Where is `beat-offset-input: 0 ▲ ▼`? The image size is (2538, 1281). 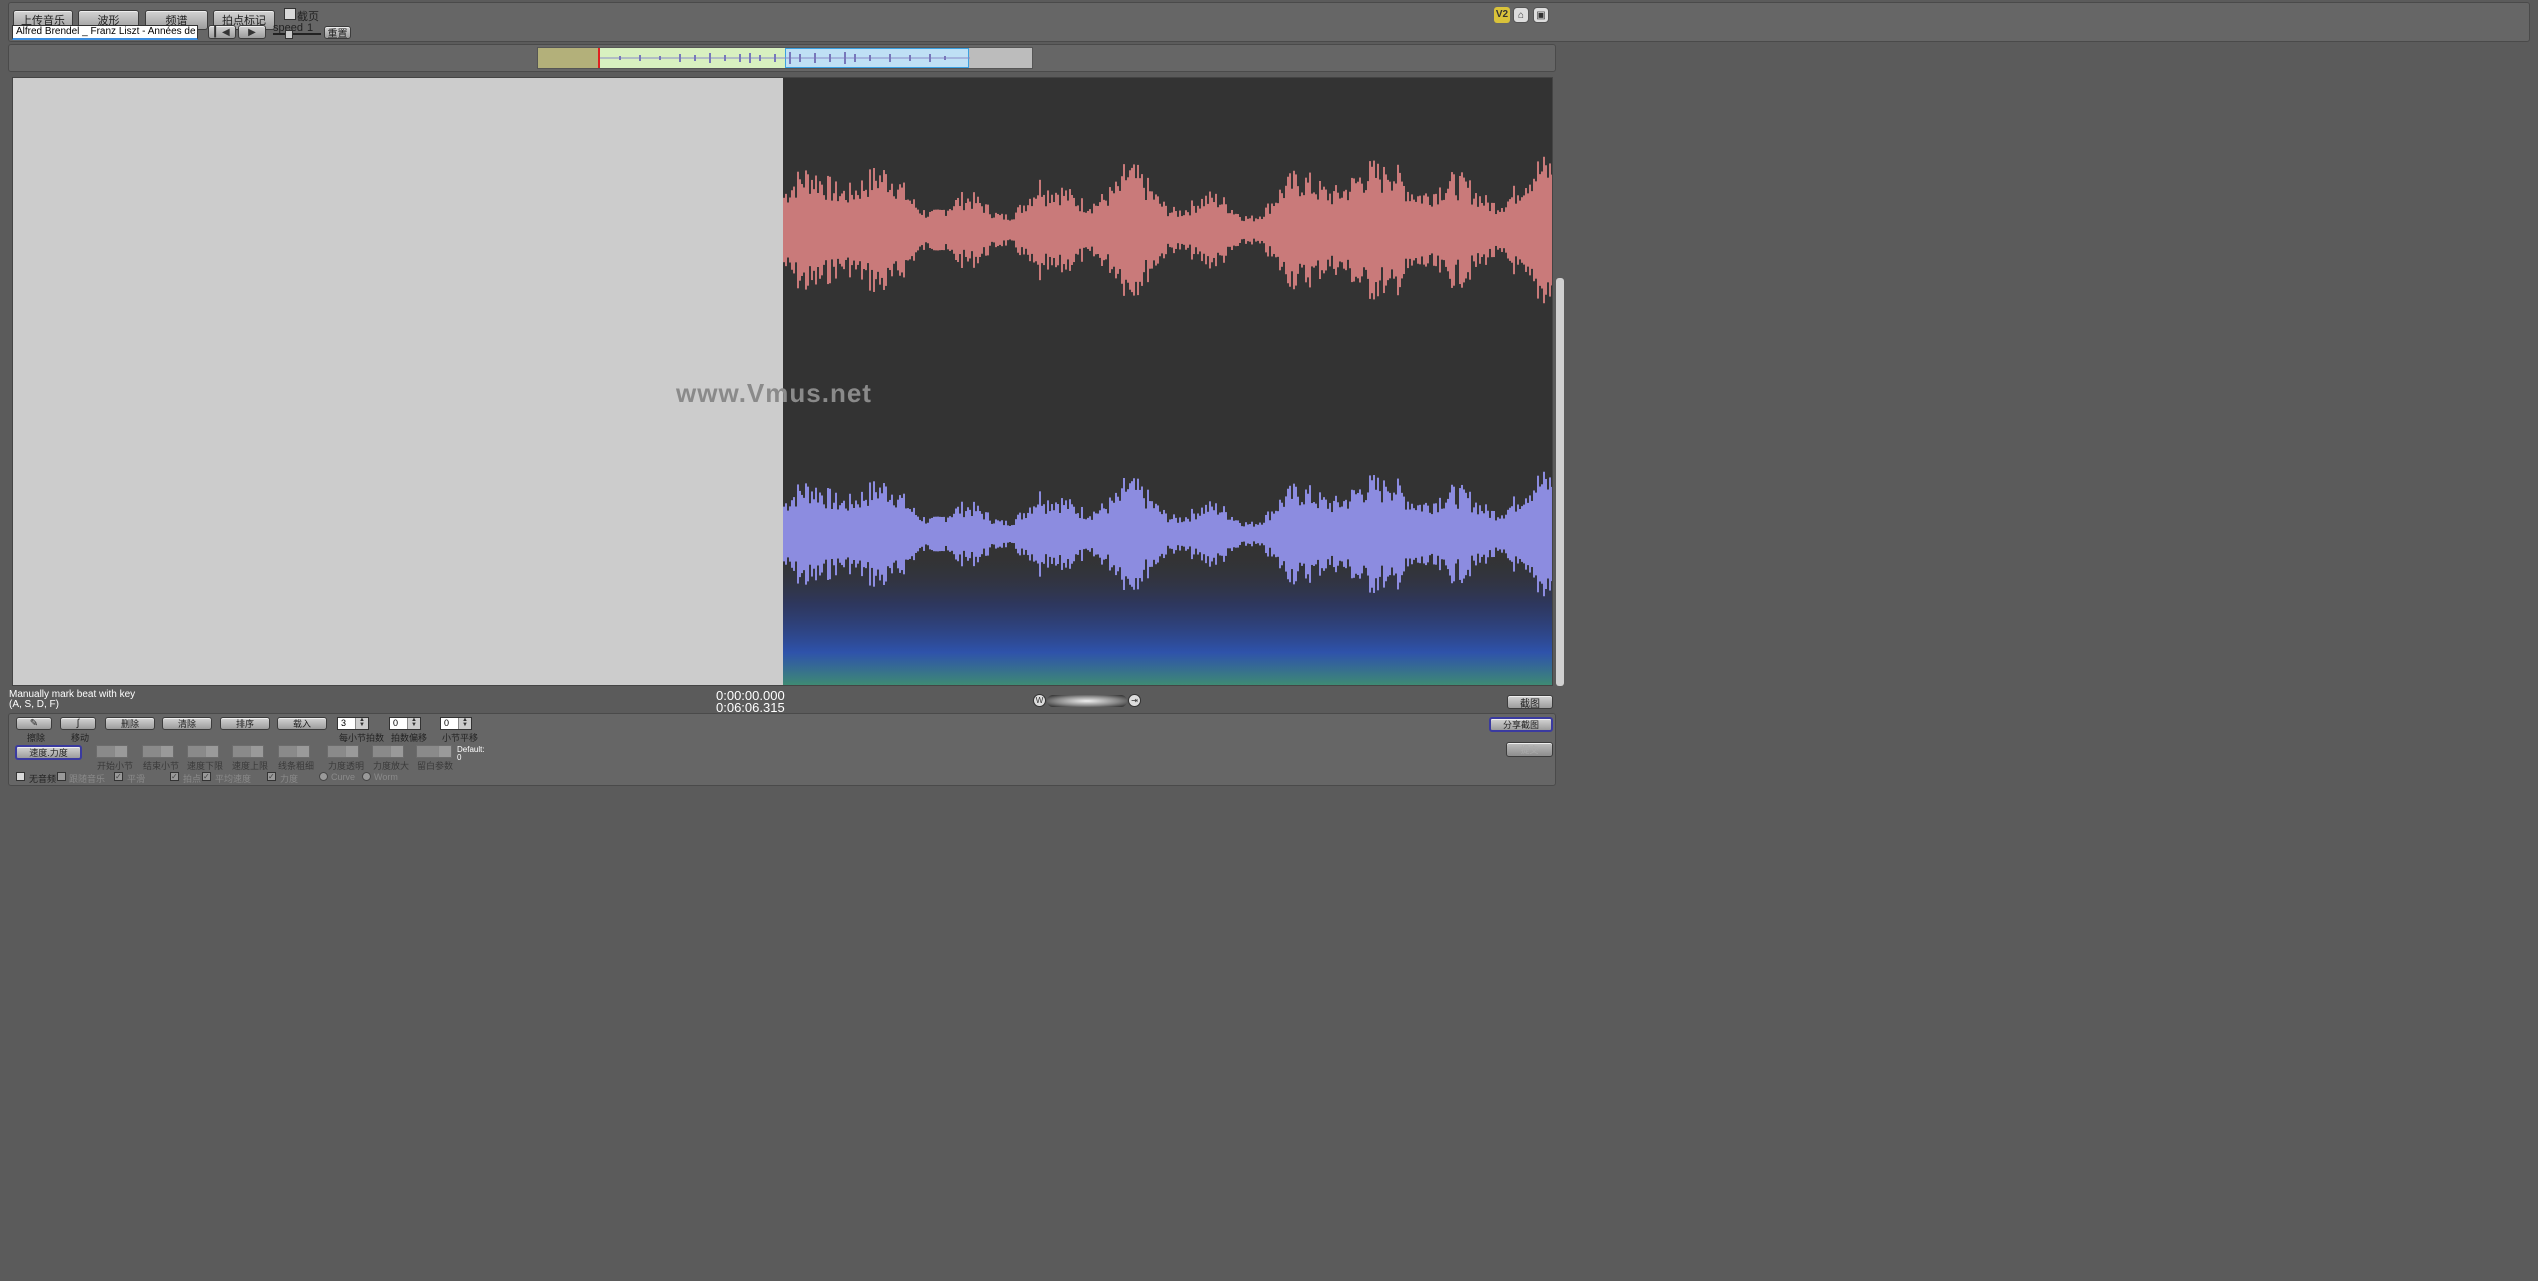 beat-offset-input: 0 ▲ ▼ is located at coordinates (405, 723).